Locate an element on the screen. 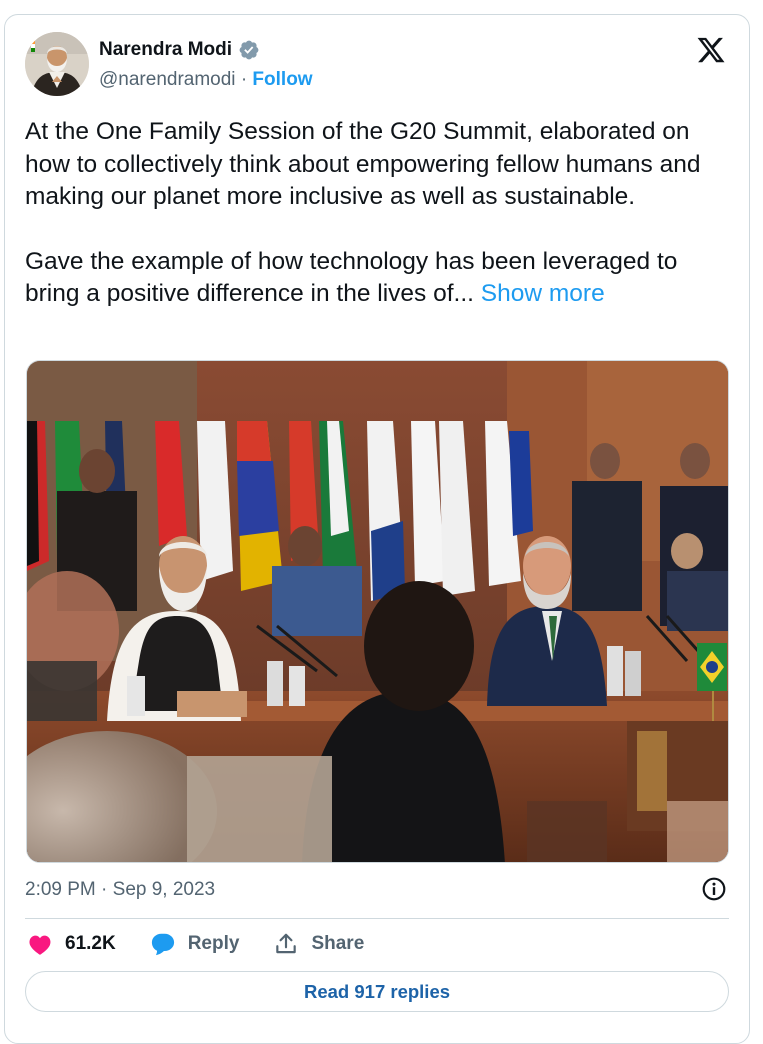  x-logo-icon is located at coordinates (711, 50).